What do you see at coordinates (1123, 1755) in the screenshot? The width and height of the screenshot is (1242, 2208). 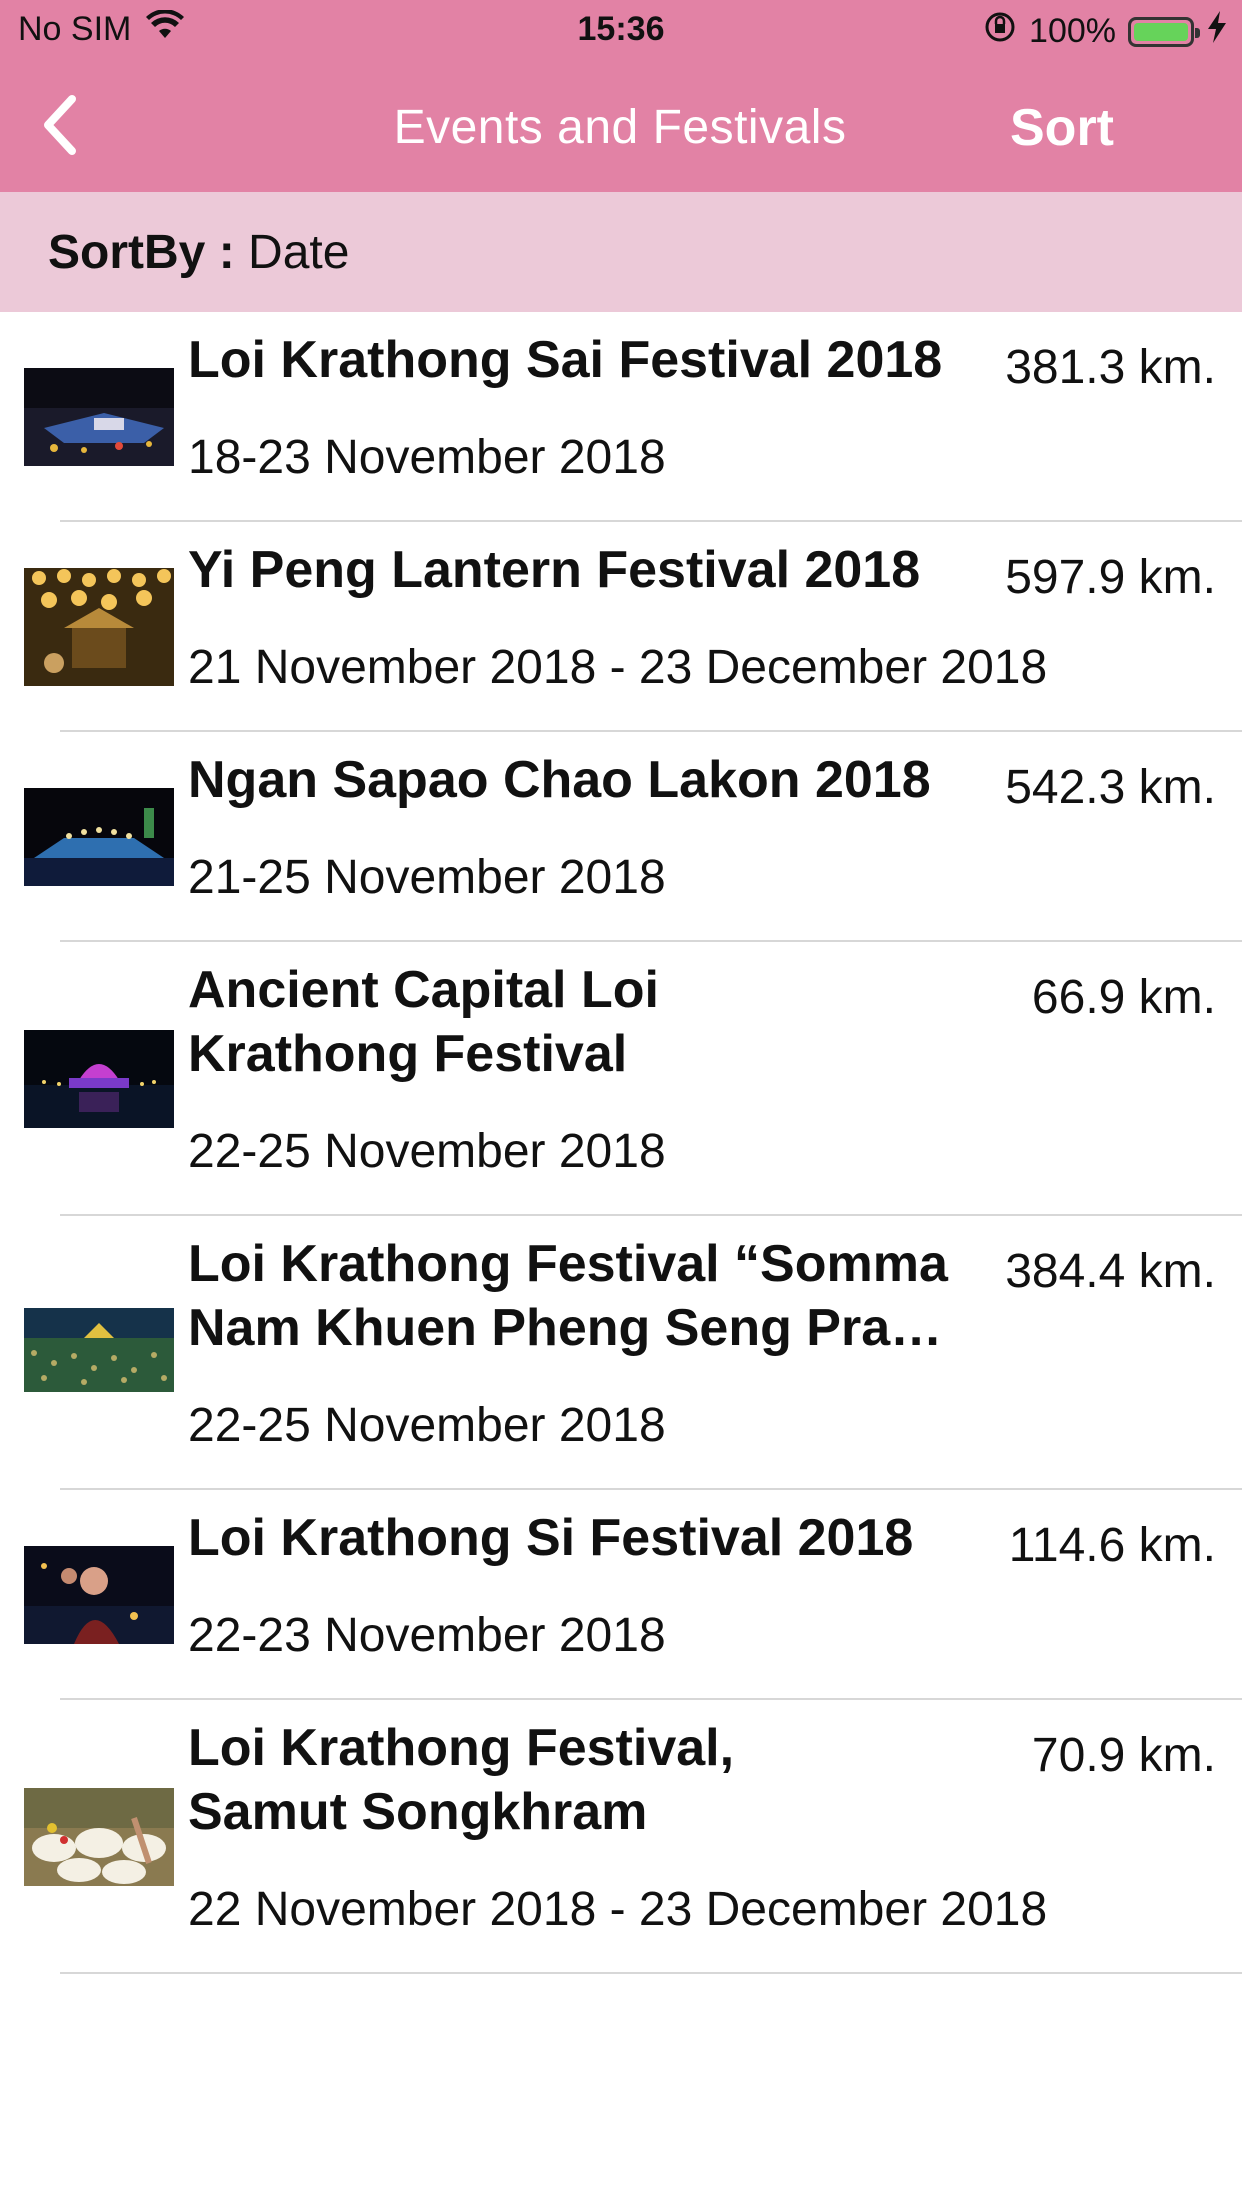 I see `event-distance: 70.9 km.` at bounding box center [1123, 1755].